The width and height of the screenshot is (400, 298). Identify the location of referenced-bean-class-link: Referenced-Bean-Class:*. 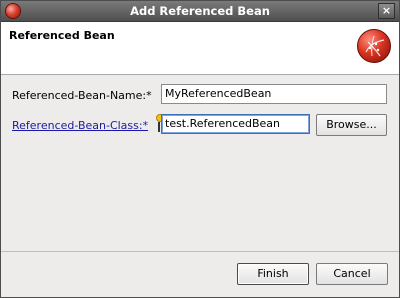
(80, 125).